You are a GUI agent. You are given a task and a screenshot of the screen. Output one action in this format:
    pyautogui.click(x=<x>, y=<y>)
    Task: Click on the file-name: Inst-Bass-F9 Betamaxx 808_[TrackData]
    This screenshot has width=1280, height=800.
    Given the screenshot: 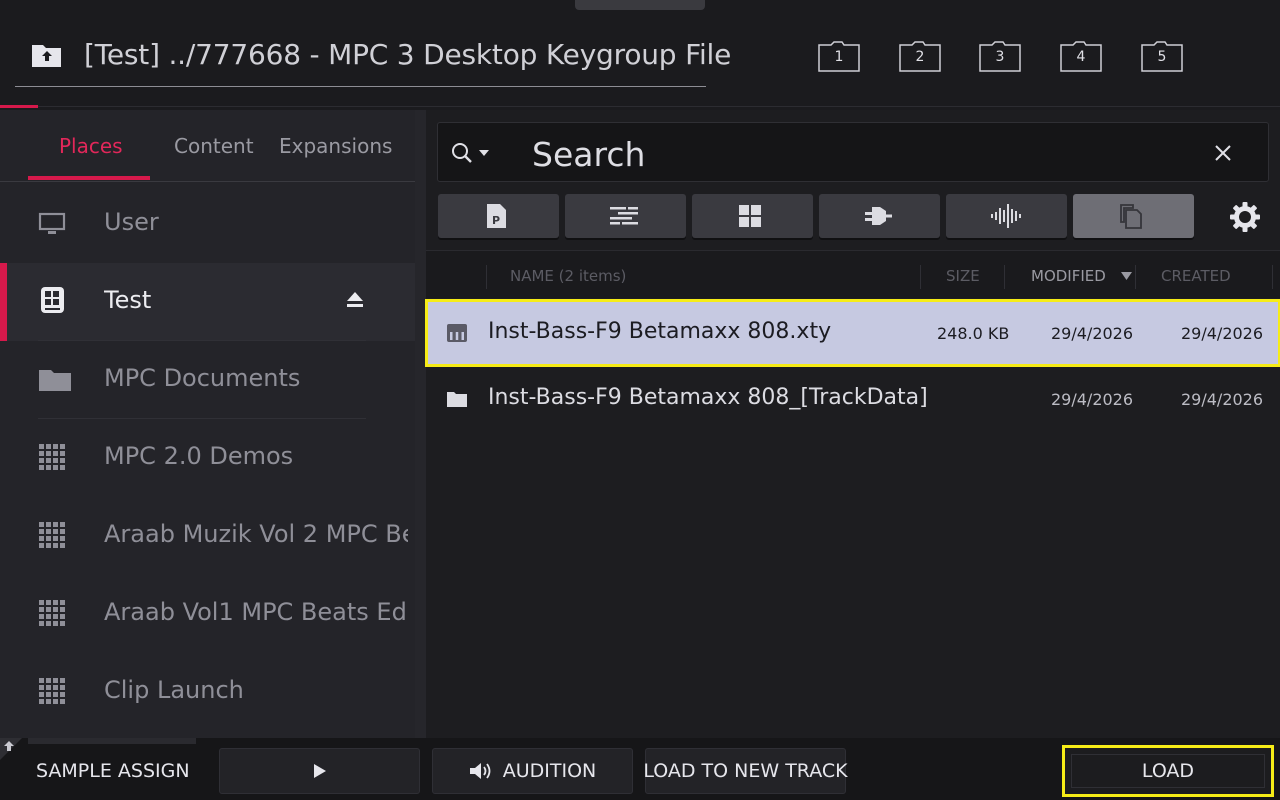 What is the action you would take?
    pyautogui.click(x=708, y=397)
    